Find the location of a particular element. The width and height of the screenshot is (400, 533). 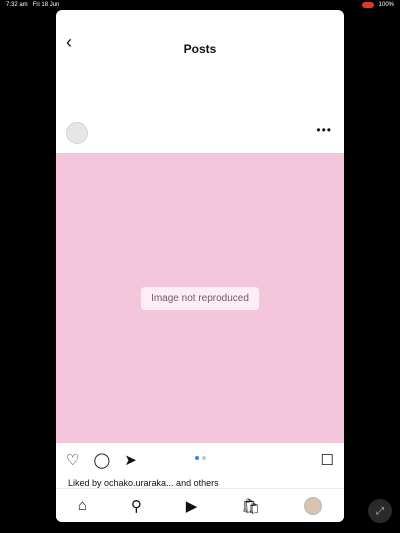

status-time: 7:32 am is located at coordinates (17, 5).